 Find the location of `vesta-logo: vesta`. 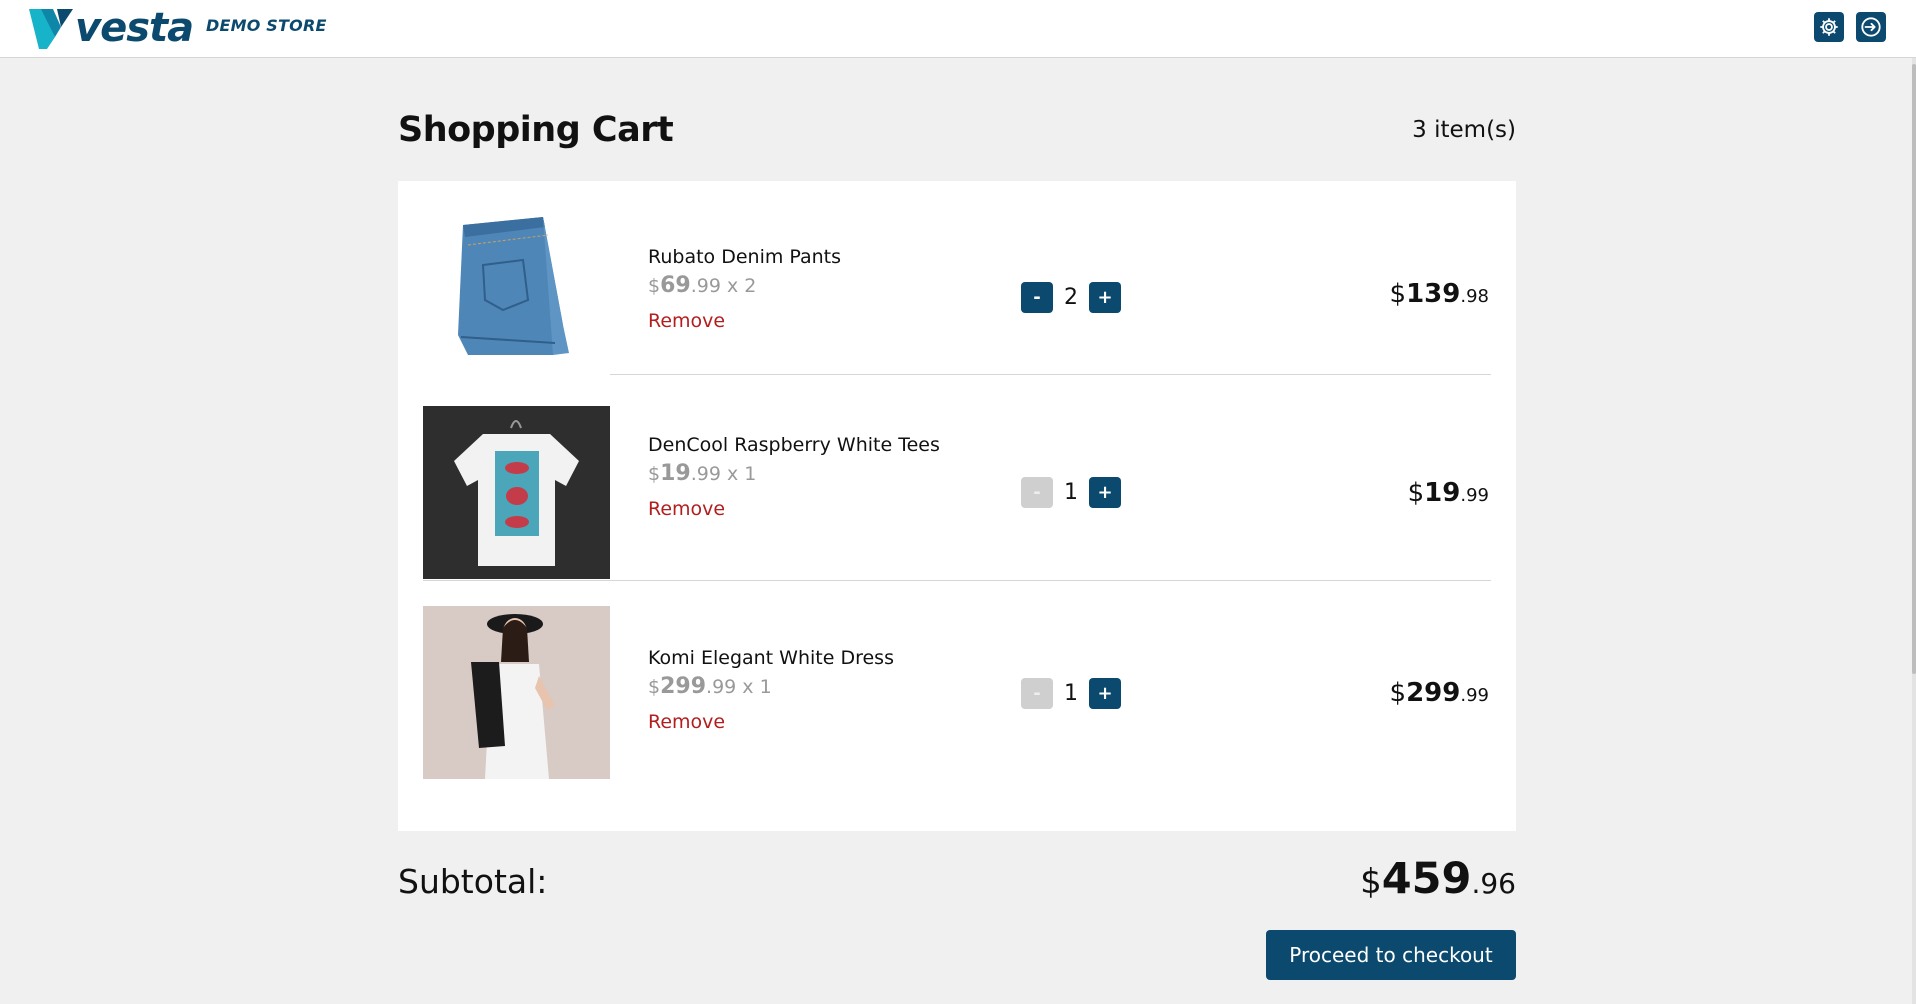

vesta-logo: vesta is located at coordinates (110, 28).